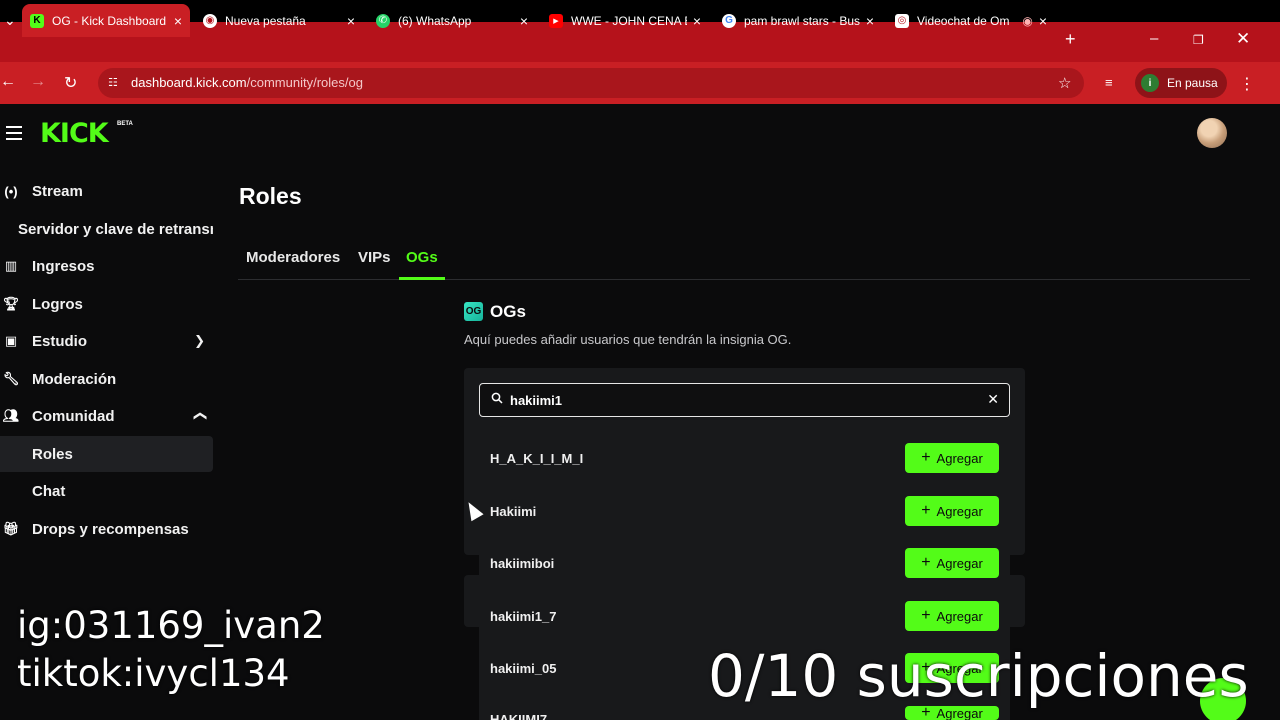  I want to click on result-username: HAKIIMI7, so click(519, 716).